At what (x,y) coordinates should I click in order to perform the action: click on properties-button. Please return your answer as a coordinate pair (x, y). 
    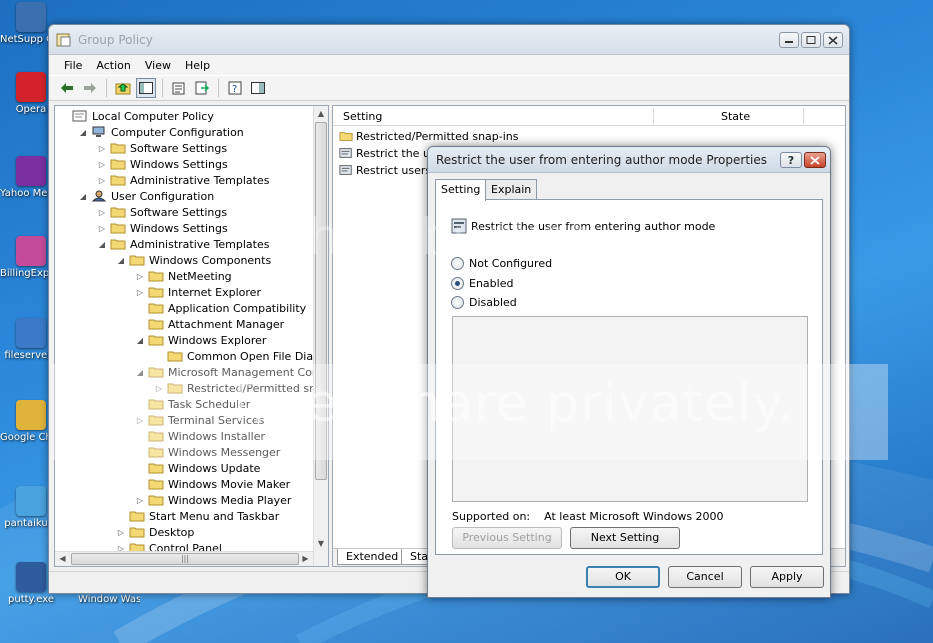
    Looking at the image, I should click on (179, 88).